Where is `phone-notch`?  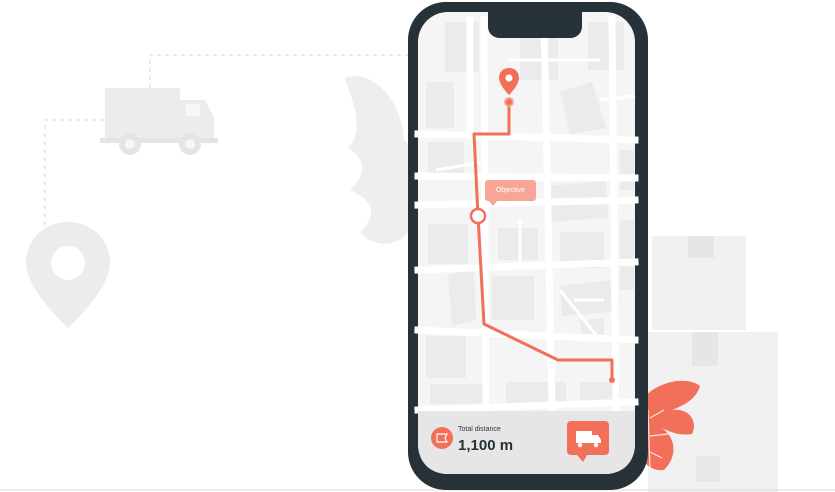
phone-notch is located at coordinates (535, 25).